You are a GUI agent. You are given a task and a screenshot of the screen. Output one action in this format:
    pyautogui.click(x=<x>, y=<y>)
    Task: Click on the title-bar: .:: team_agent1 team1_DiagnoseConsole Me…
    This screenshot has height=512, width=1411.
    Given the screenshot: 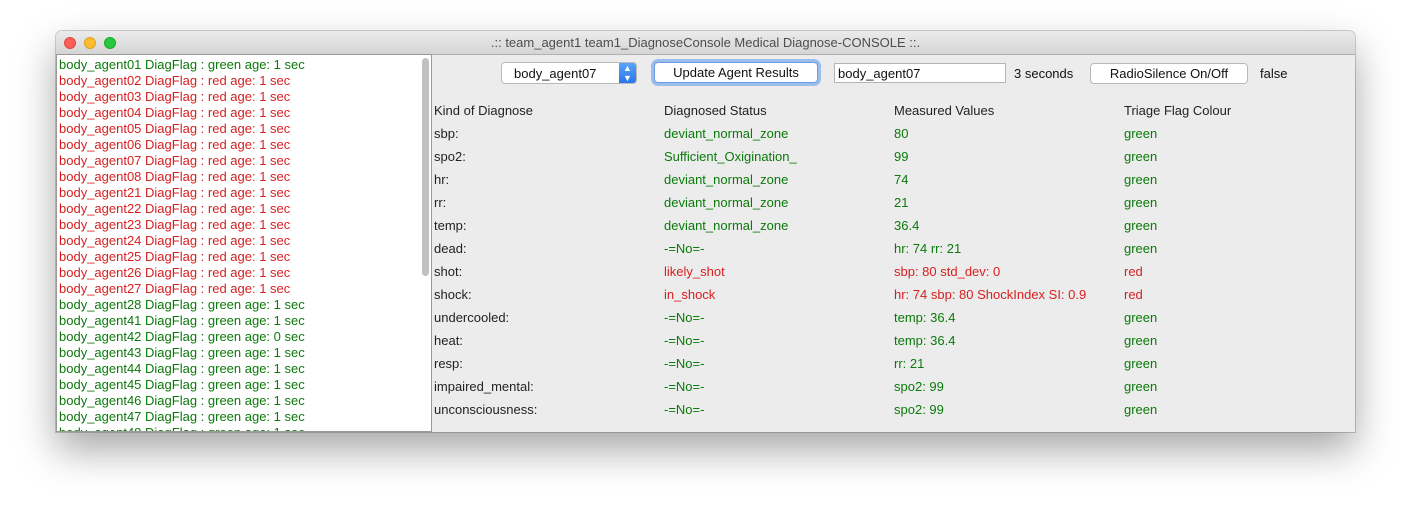 What is the action you would take?
    pyautogui.click(x=705, y=43)
    